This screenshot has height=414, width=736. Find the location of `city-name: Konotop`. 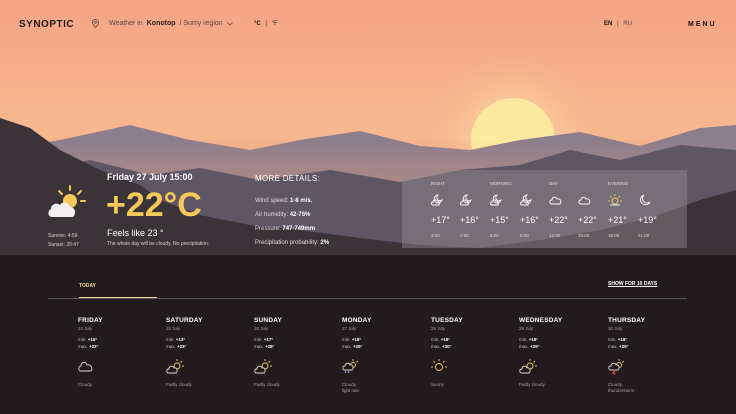

city-name: Konotop is located at coordinates (161, 23).